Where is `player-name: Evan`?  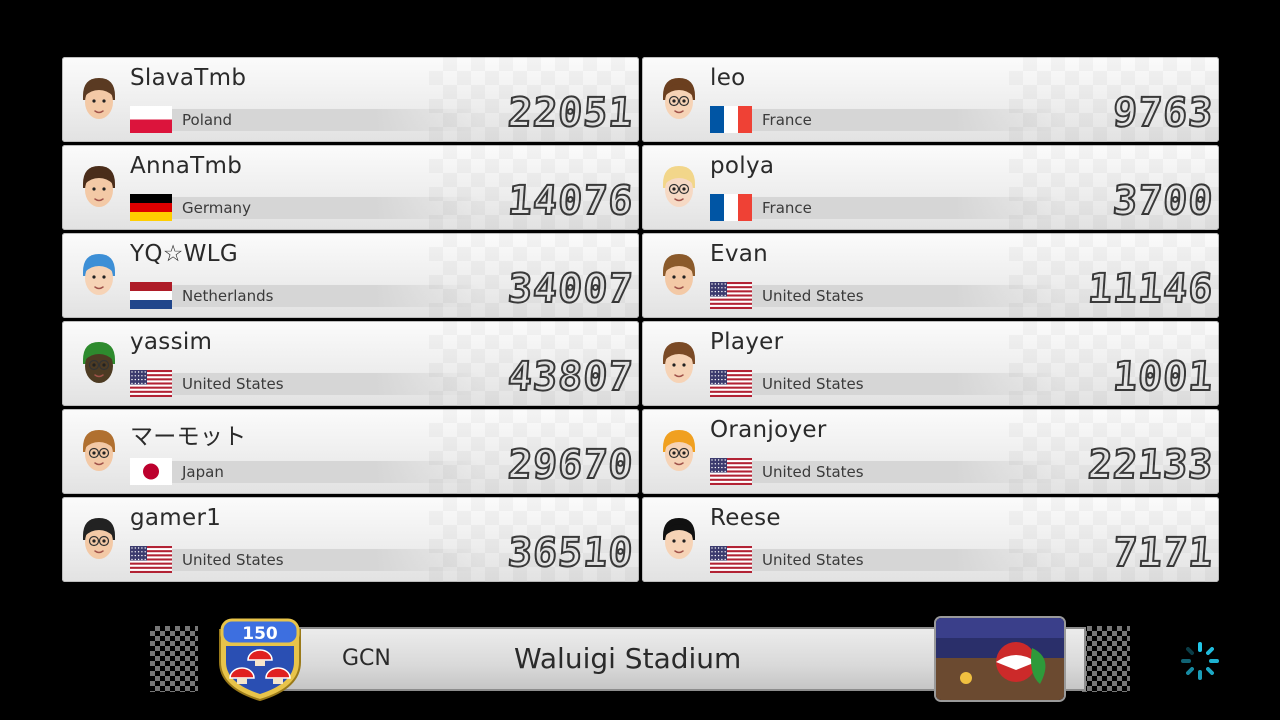 player-name: Evan is located at coordinates (739, 254).